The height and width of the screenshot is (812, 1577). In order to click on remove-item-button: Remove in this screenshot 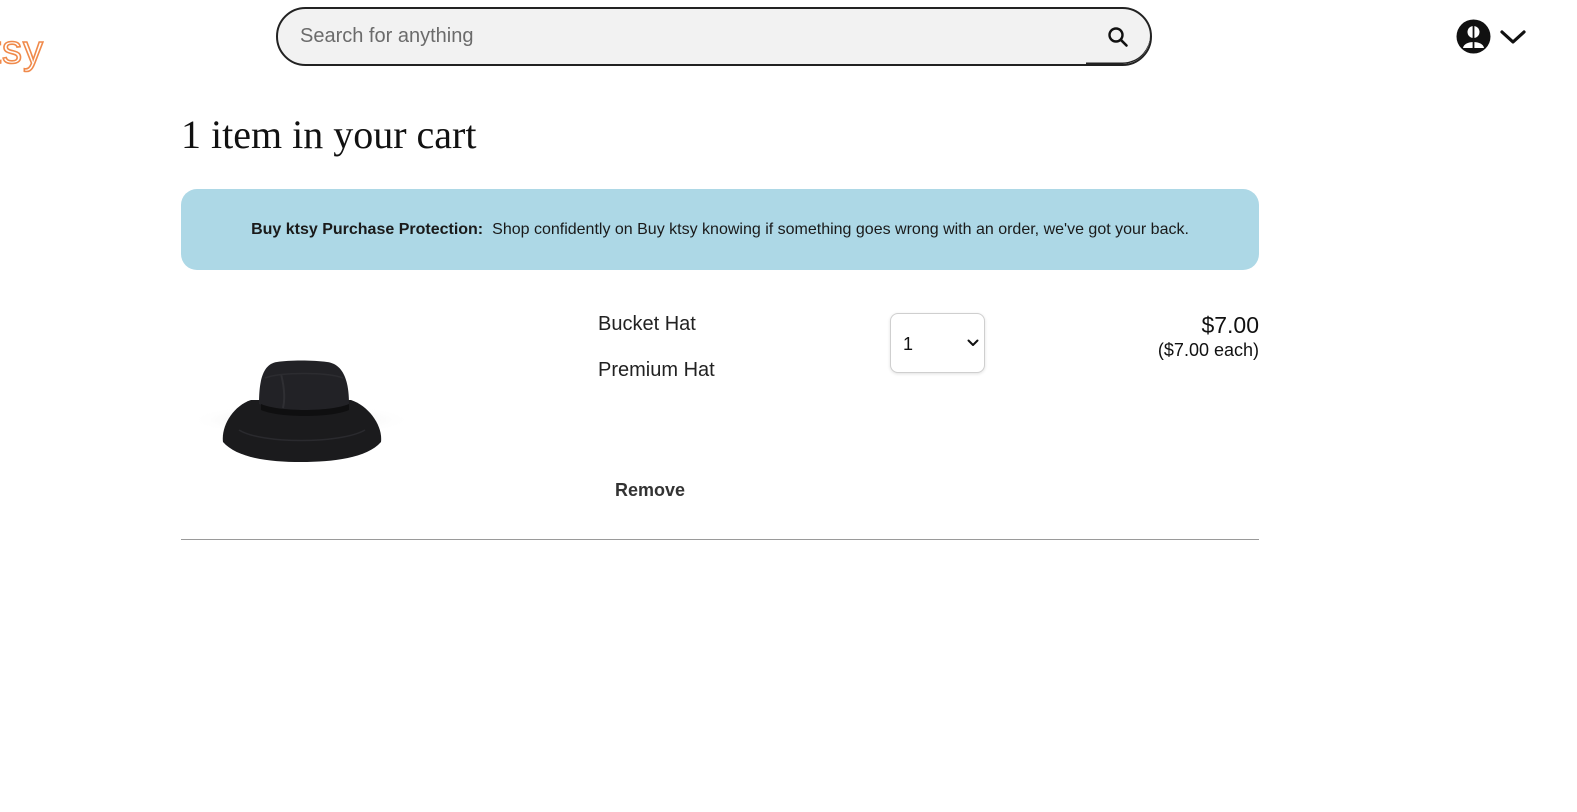, I will do `click(650, 490)`.